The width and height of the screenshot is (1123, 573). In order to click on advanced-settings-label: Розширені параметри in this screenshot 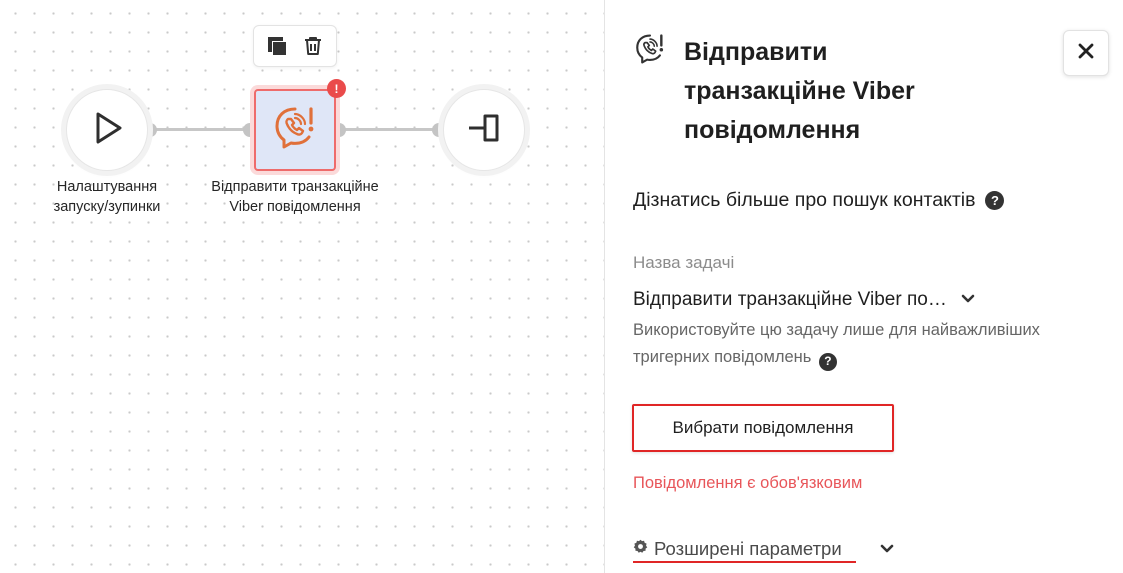, I will do `click(748, 548)`.